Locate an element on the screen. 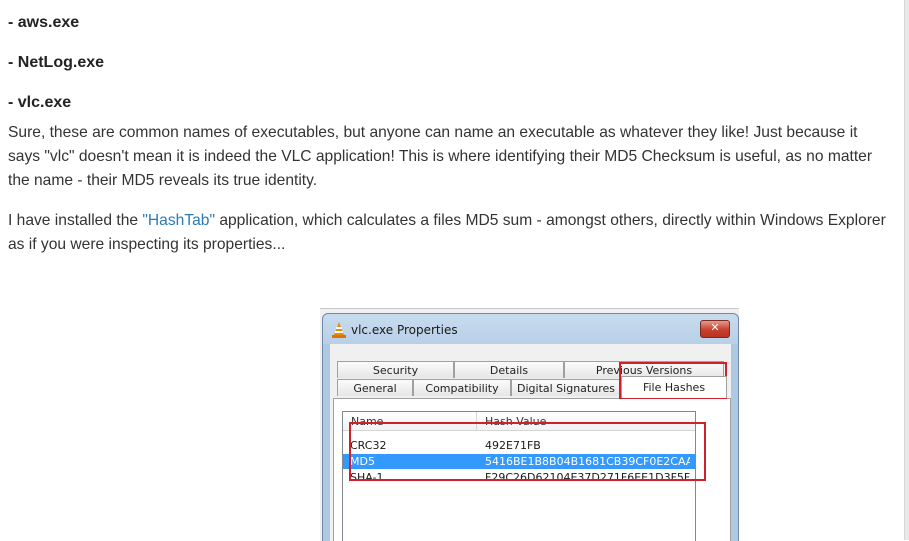 Image resolution: width=909 pixels, height=541 pixels. close-icon: ✕ is located at coordinates (715, 328).